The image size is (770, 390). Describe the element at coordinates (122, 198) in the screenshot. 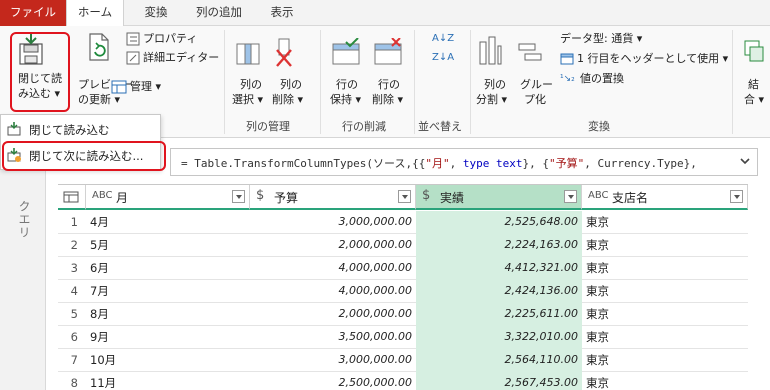

I see `column-header-label: 月` at that location.